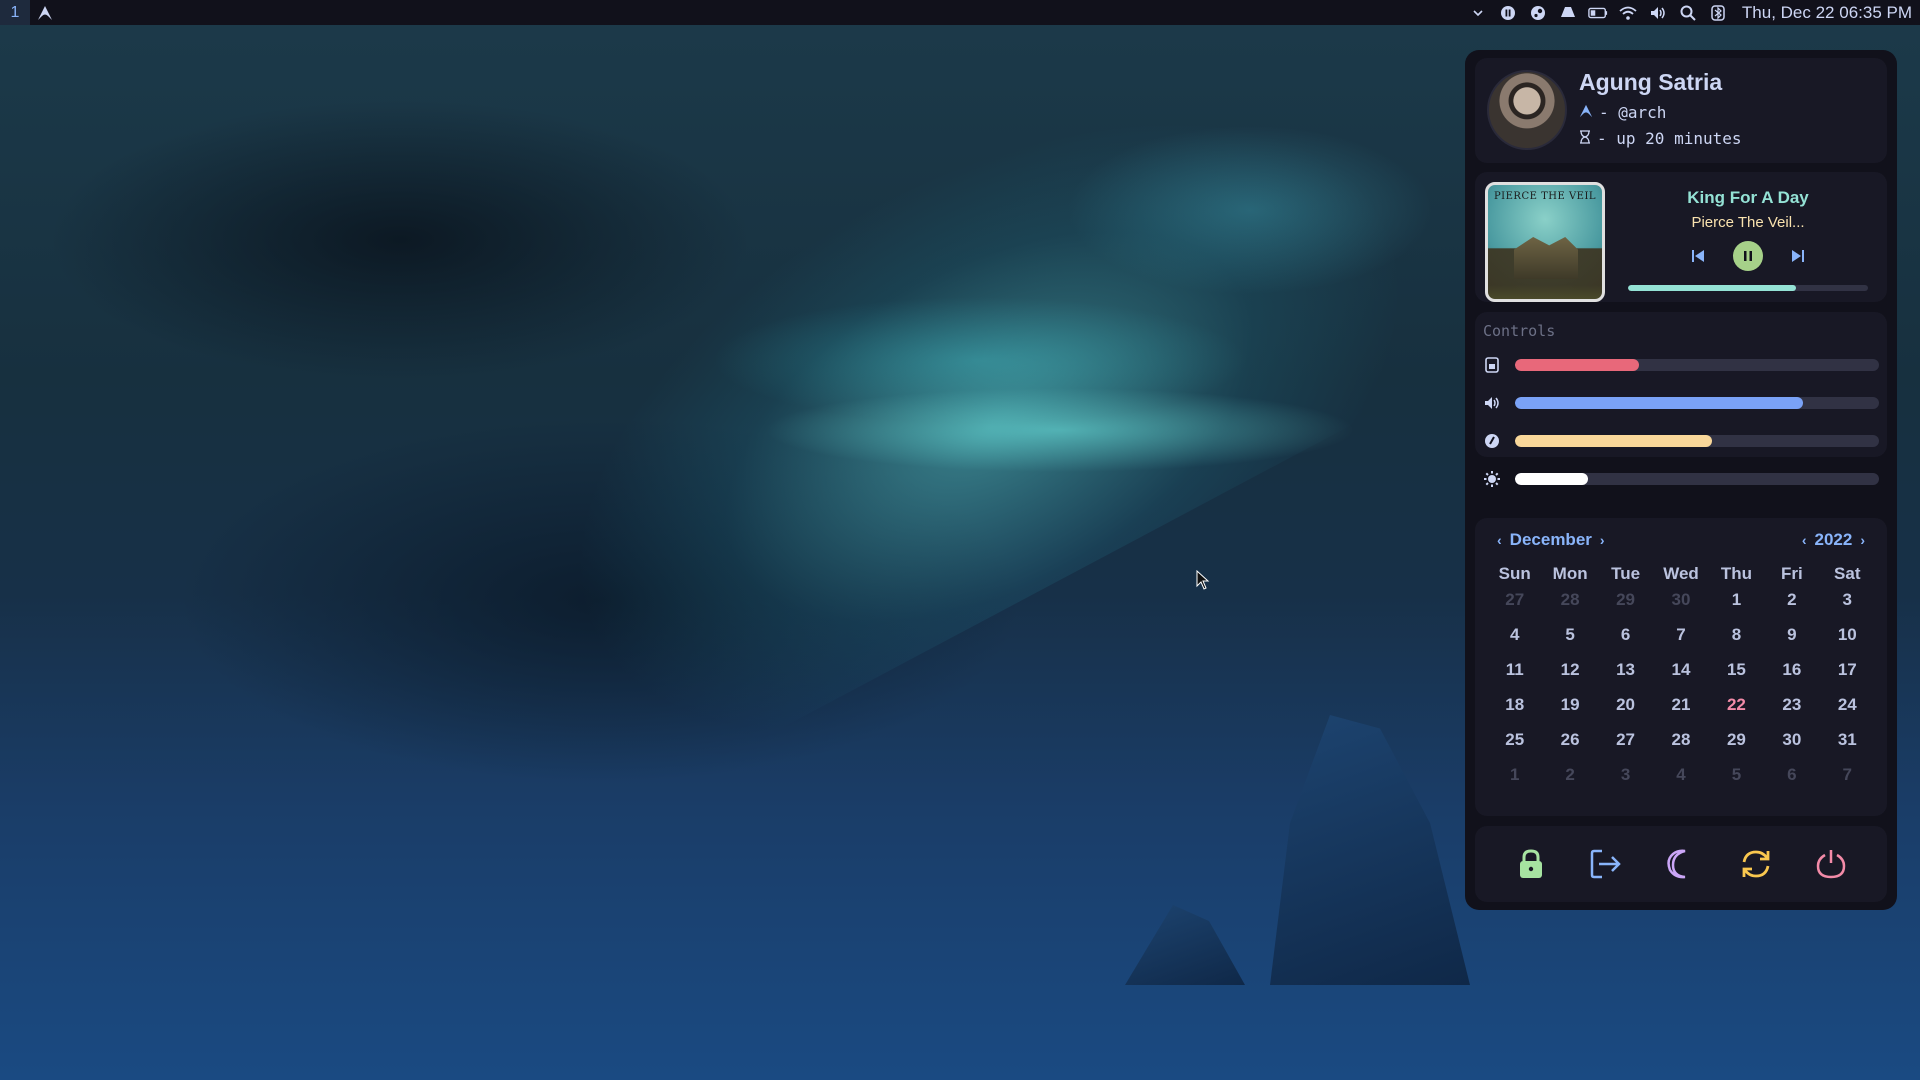 The height and width of the screenshot is (1080, 1920). I want to click on lock-button, so click(1531, 864).